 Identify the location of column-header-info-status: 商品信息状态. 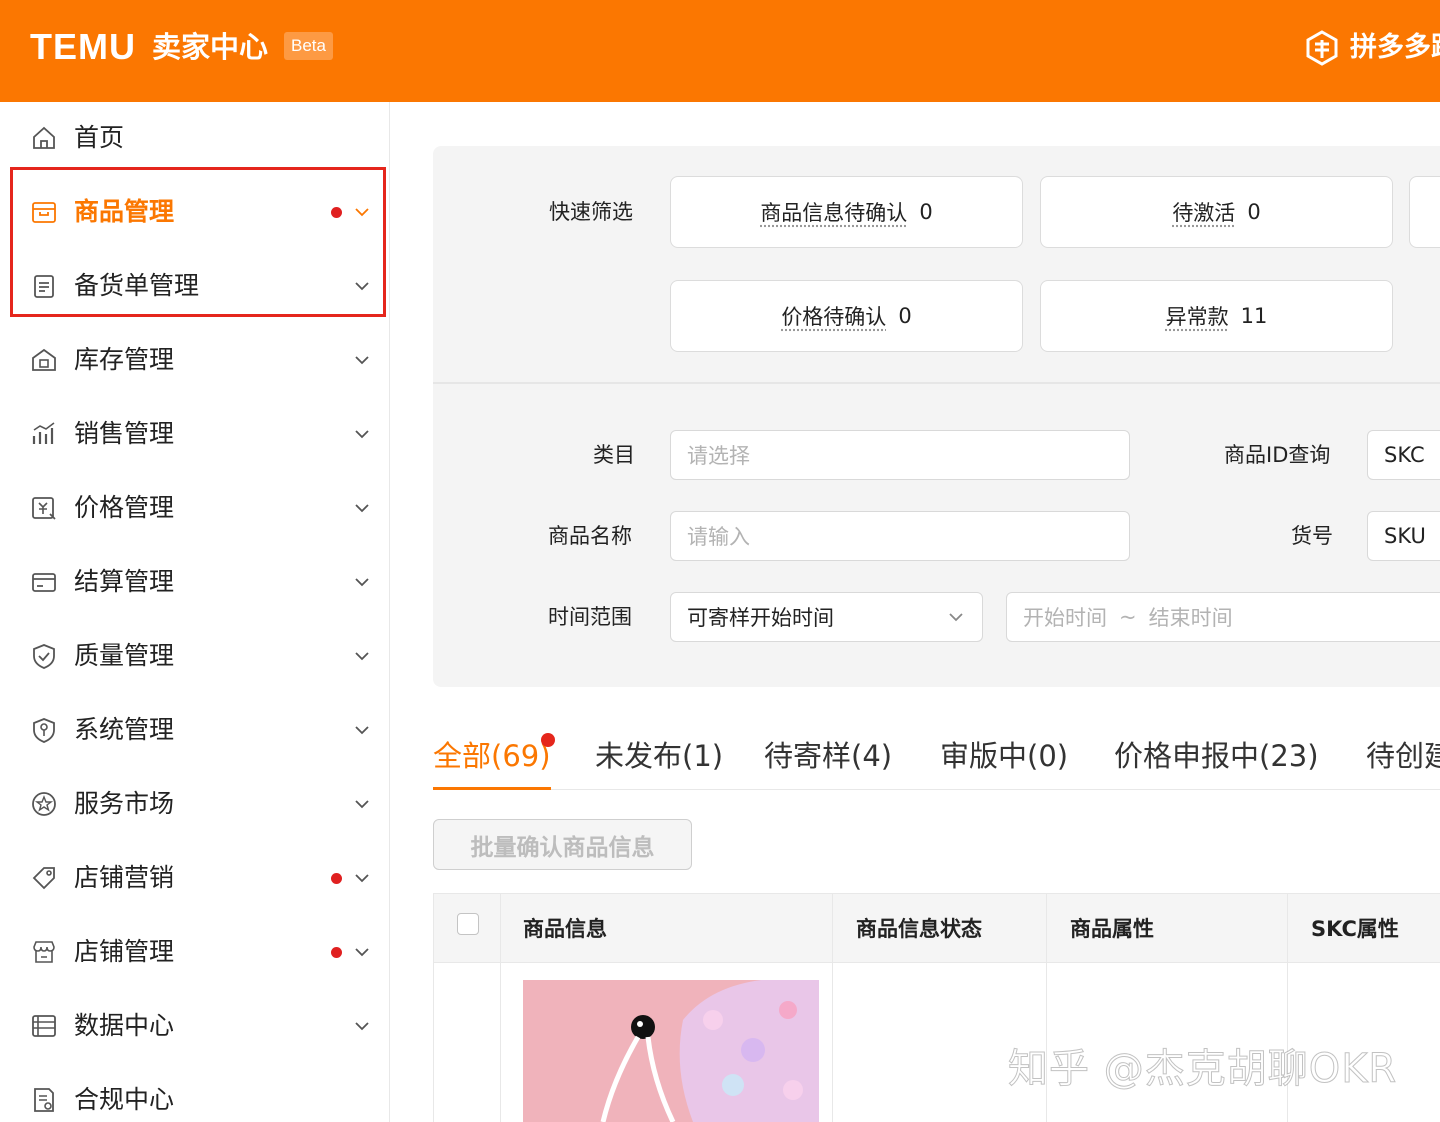
(919, 928).